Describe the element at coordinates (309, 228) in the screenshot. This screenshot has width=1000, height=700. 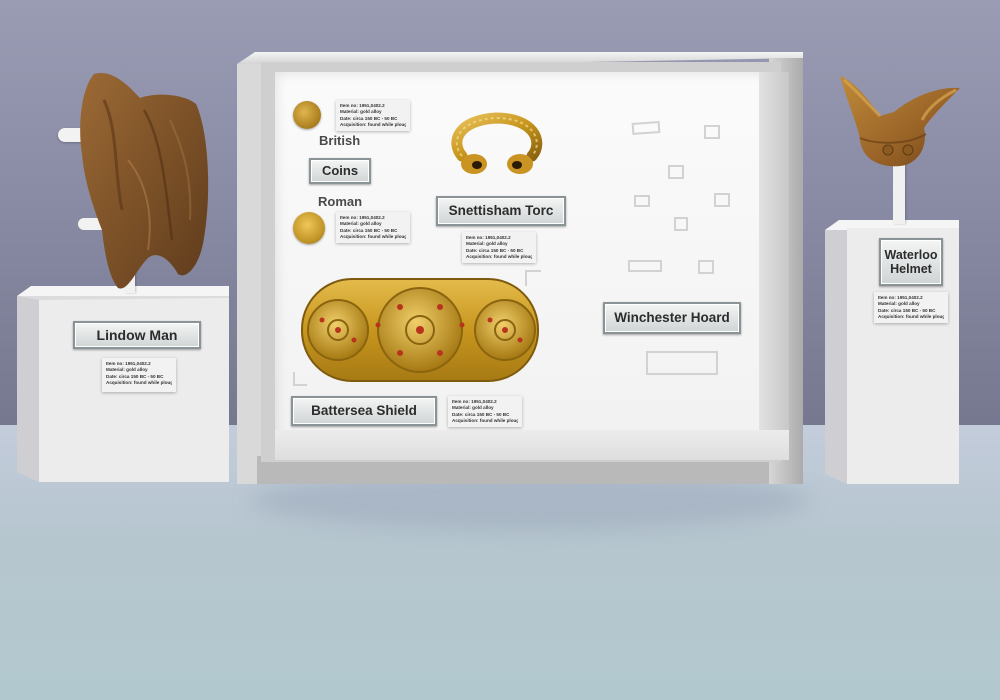
I see `roman-coin` at that location.